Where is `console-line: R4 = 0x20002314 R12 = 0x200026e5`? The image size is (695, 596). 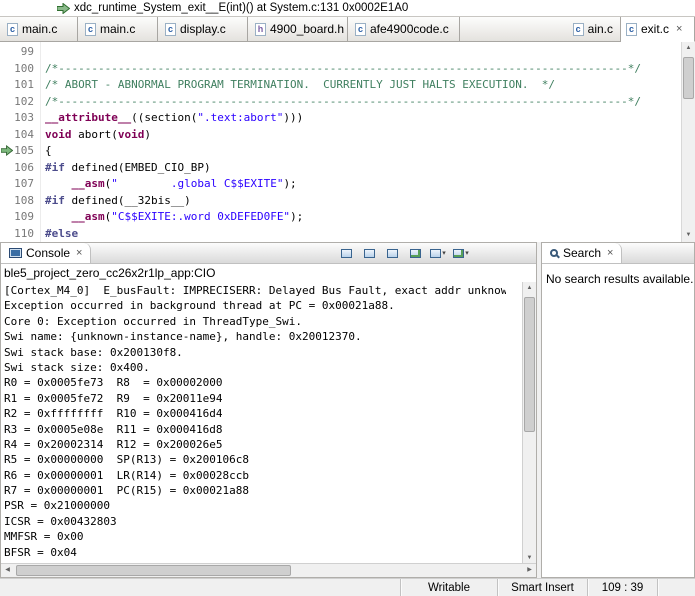 console-line: R4 = 0x20002314 R12 = 0x200026e5 is located at coordinates (113, 444).